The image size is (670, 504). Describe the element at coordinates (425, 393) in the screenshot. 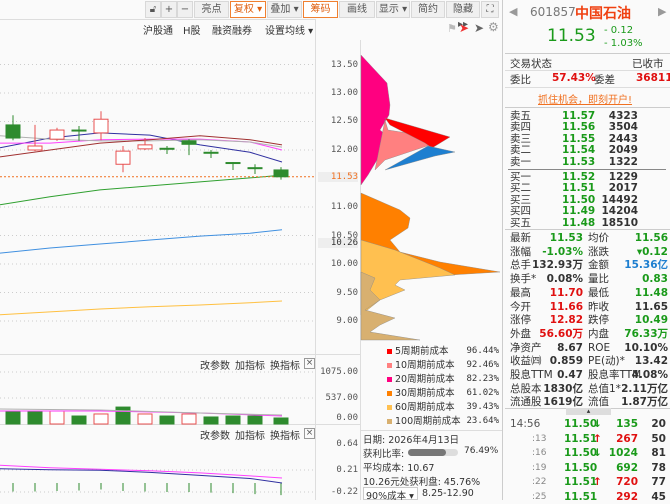

I see `legend-label: 30周期前成本` at that location.